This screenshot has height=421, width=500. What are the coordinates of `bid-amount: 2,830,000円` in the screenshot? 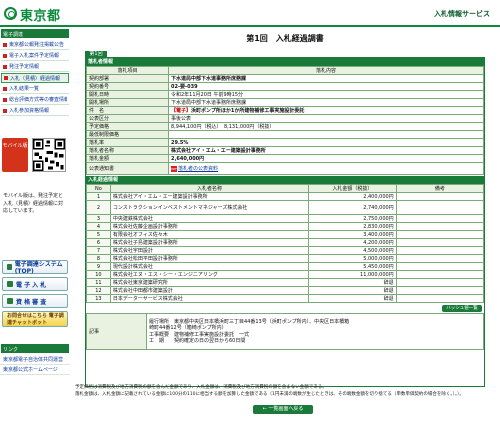 It's located at (352, 226).